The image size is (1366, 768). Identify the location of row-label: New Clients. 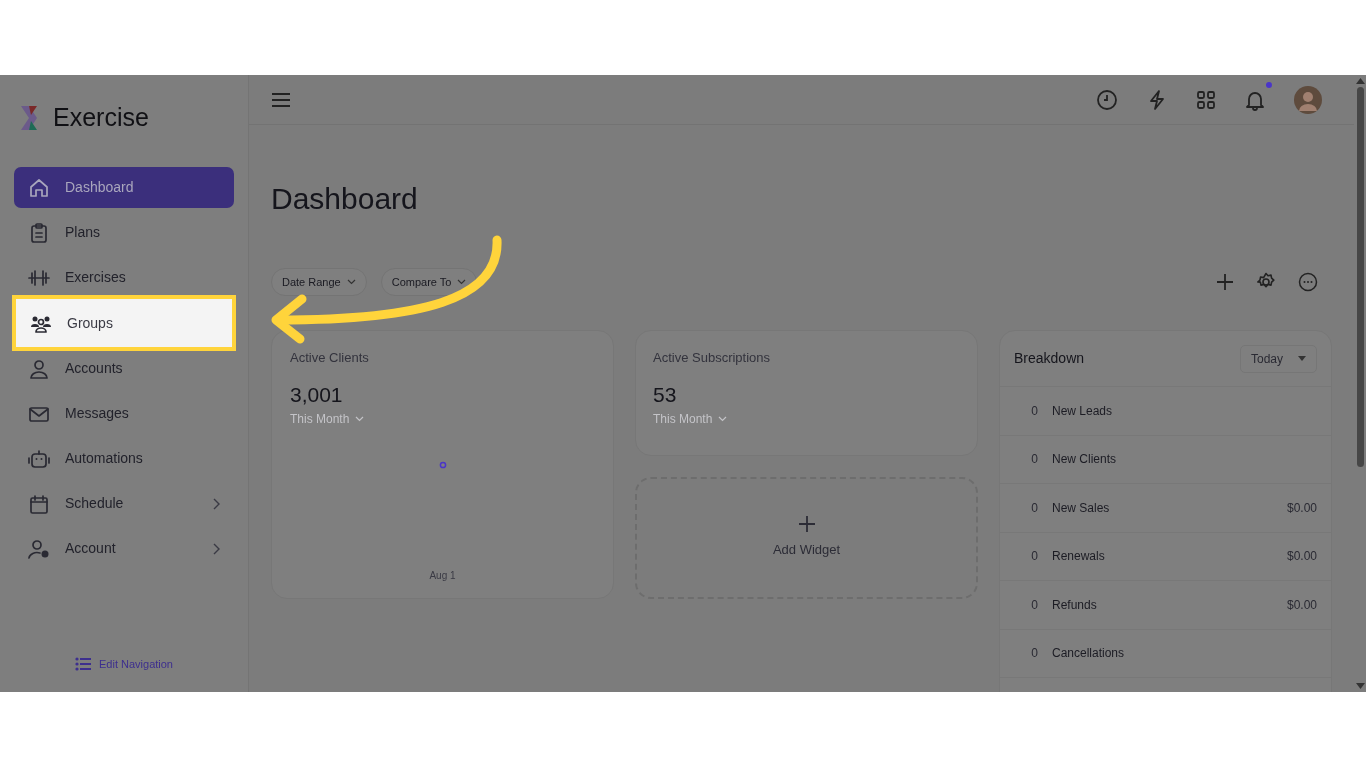
(1085, 460).